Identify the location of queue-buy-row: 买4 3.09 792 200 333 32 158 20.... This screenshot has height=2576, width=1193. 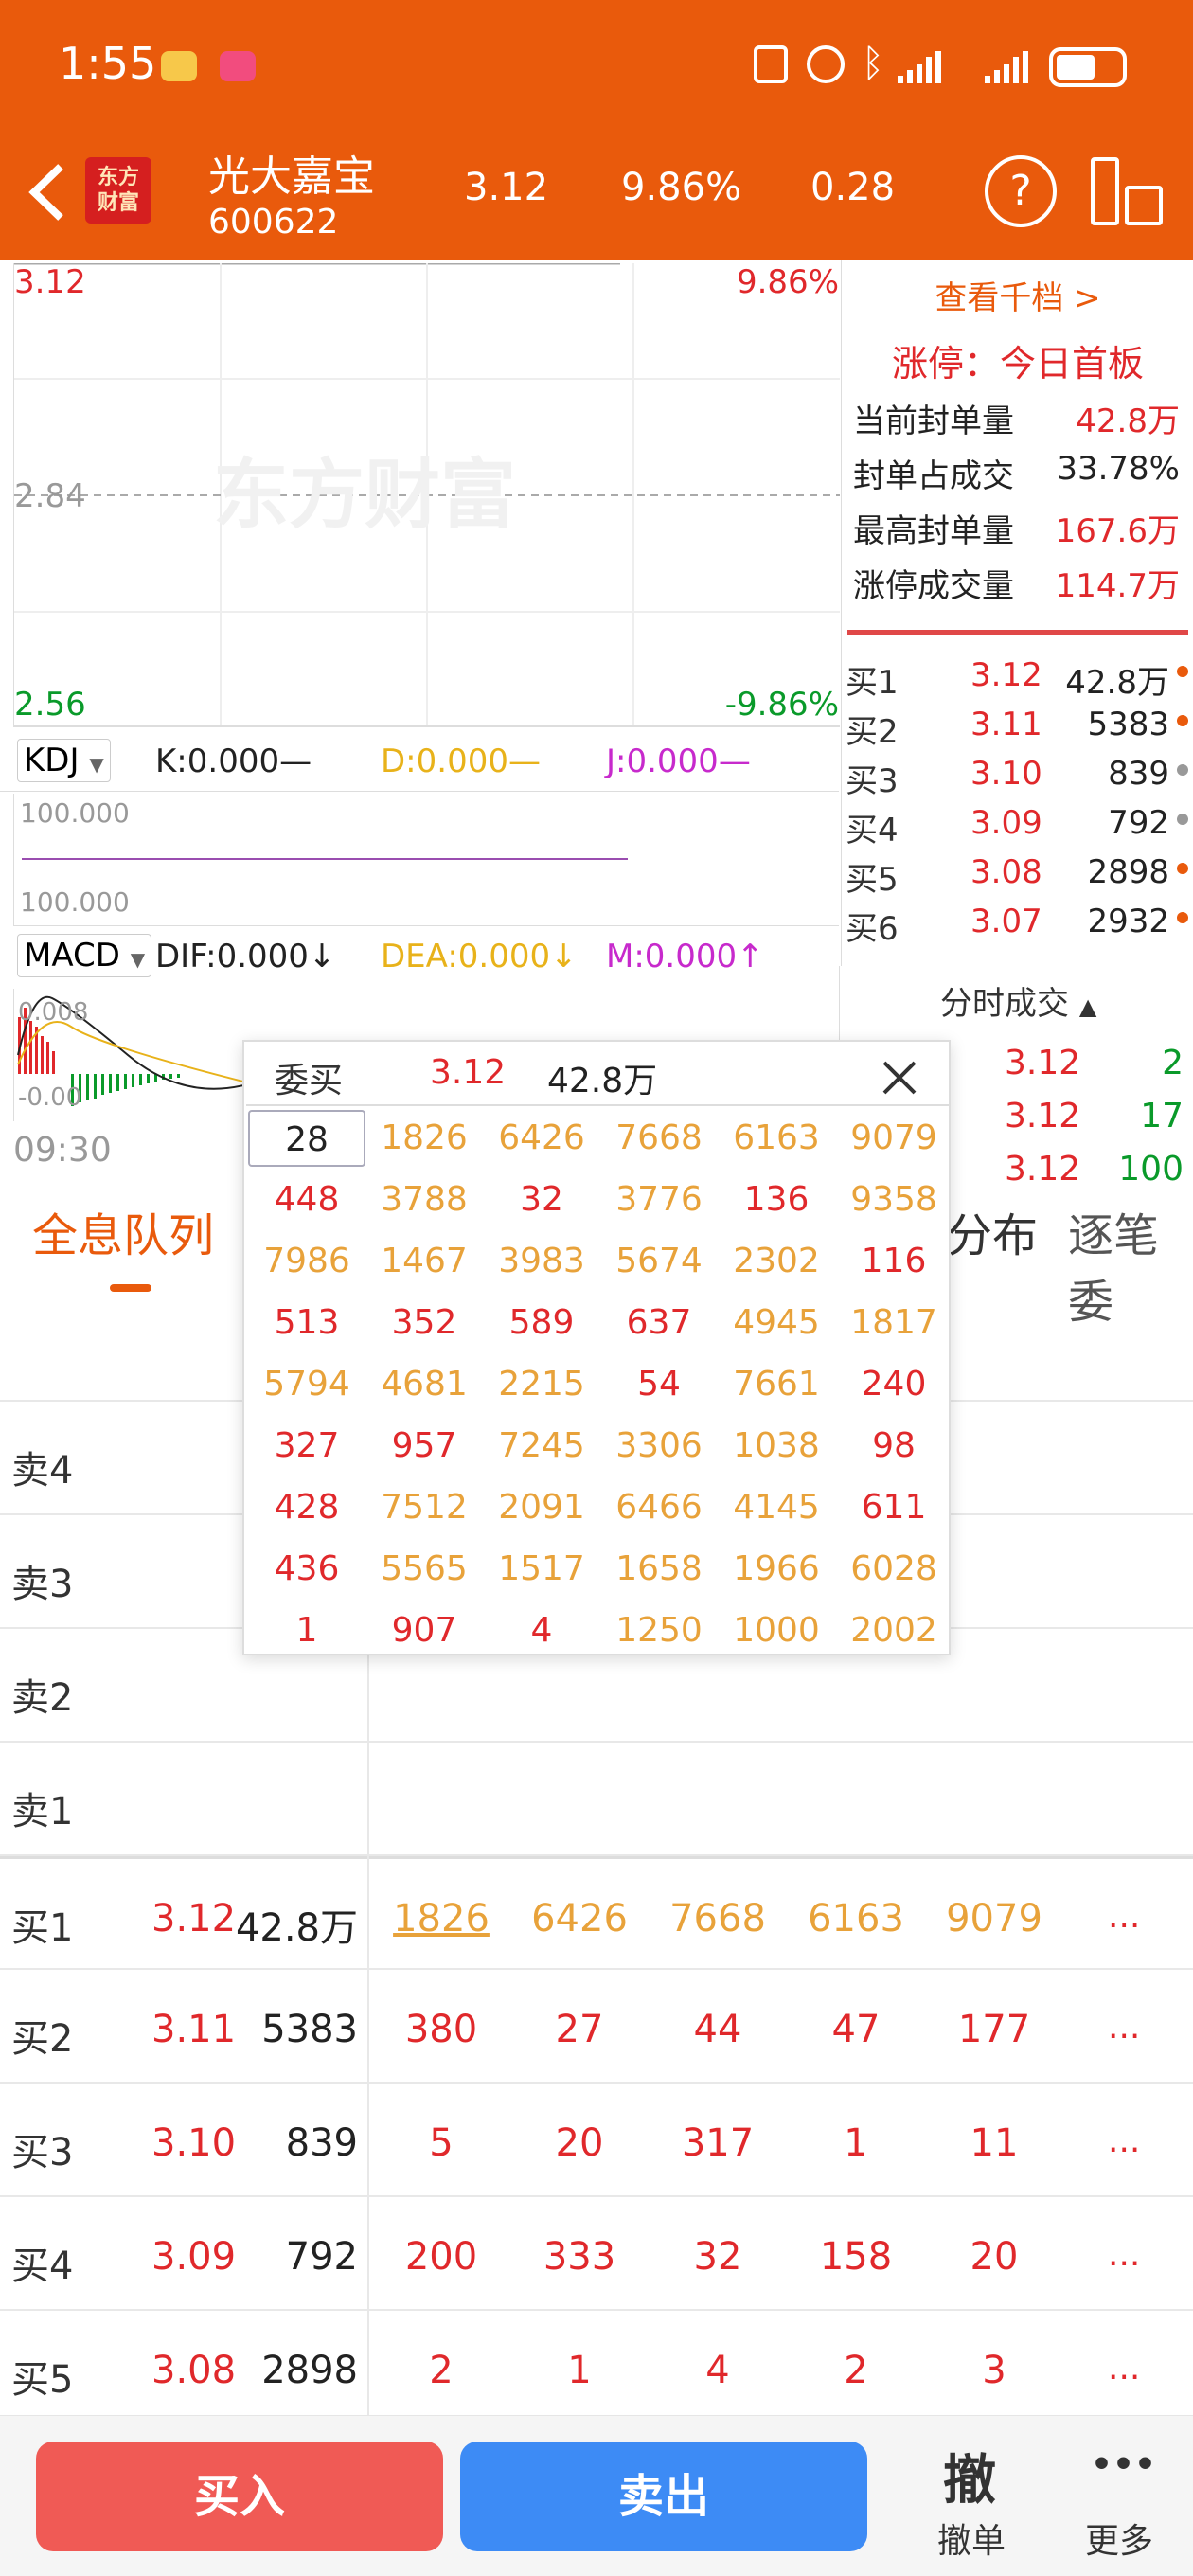
(596, 2254).